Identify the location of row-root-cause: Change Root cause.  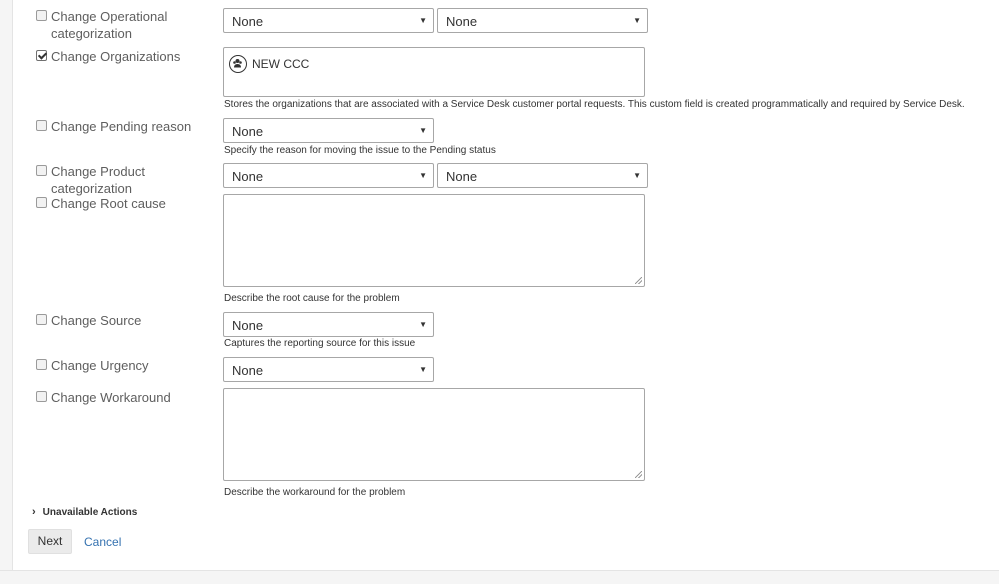
(128, 203).